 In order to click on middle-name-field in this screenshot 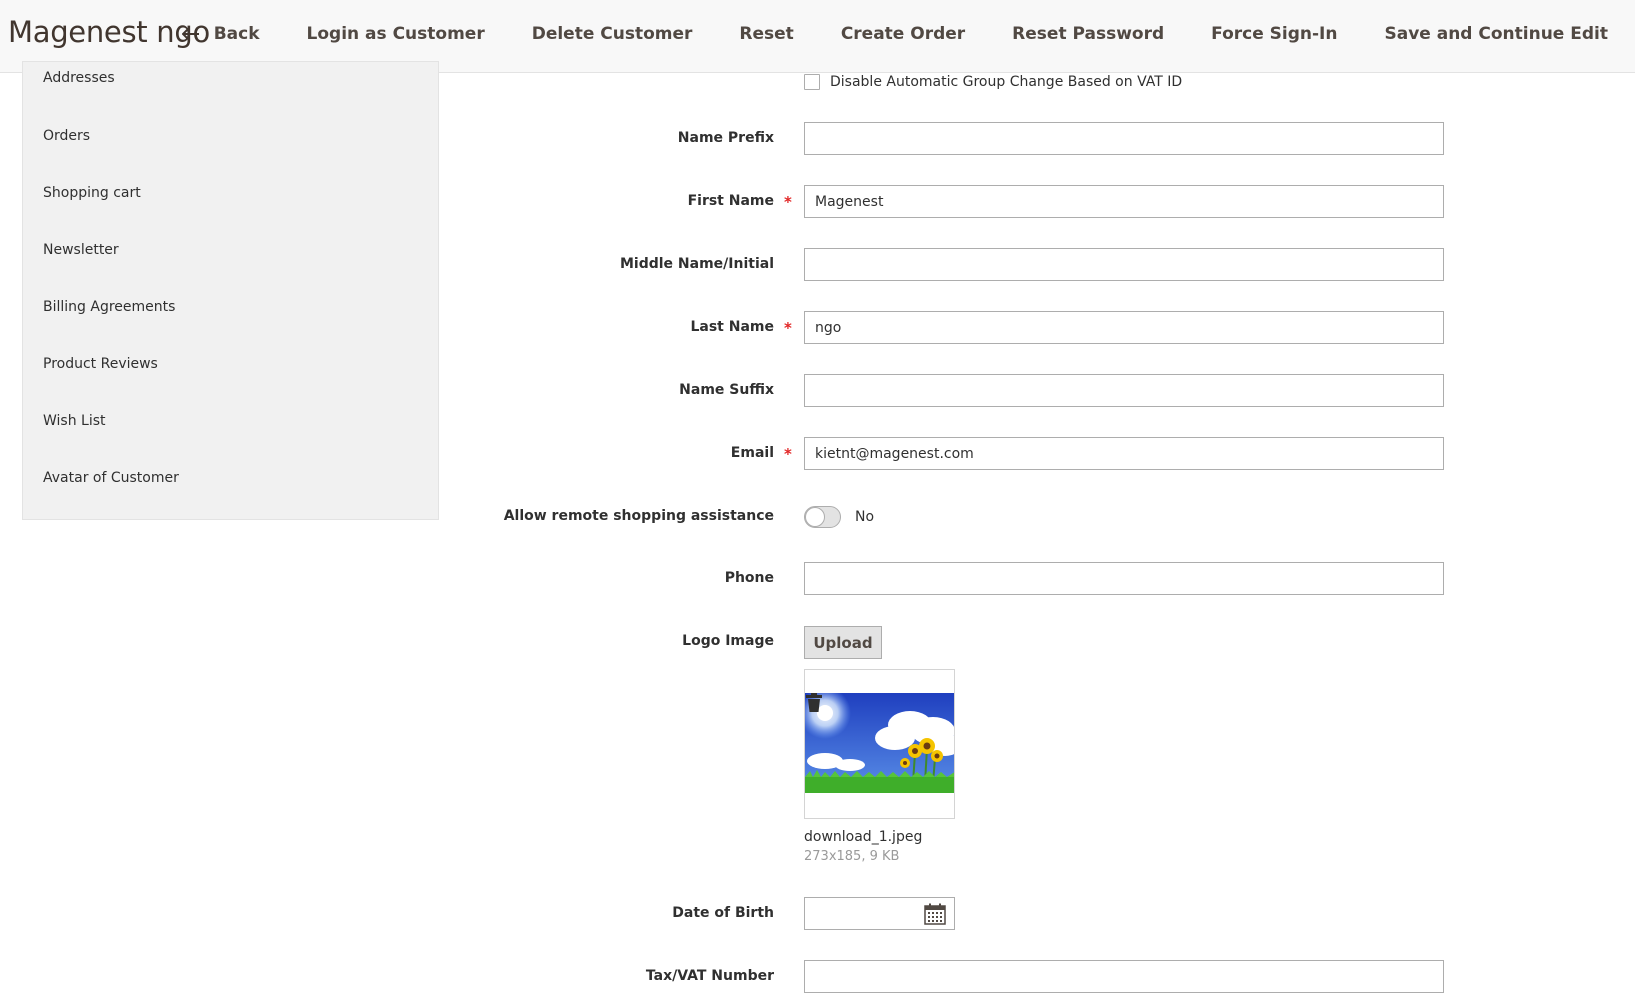, I will do `click(1124, 264)`.